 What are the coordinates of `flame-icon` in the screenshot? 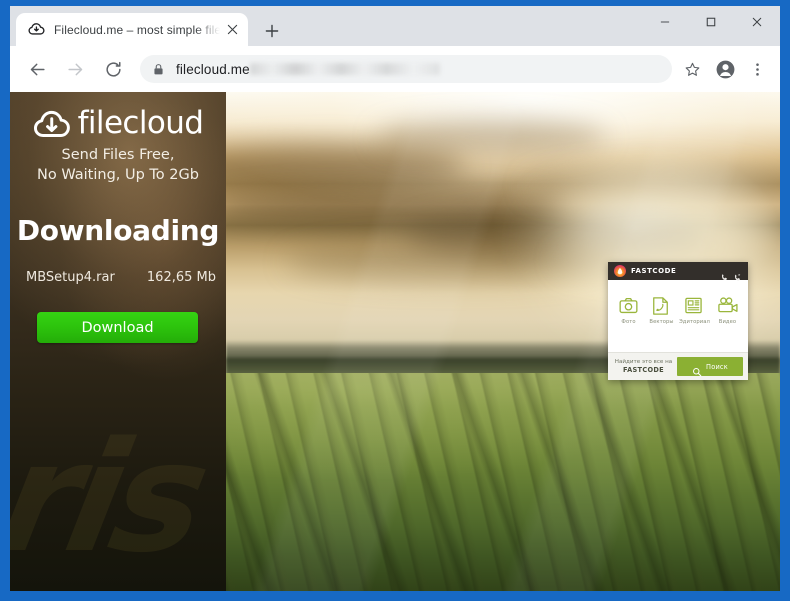 It's located at (620, 271).